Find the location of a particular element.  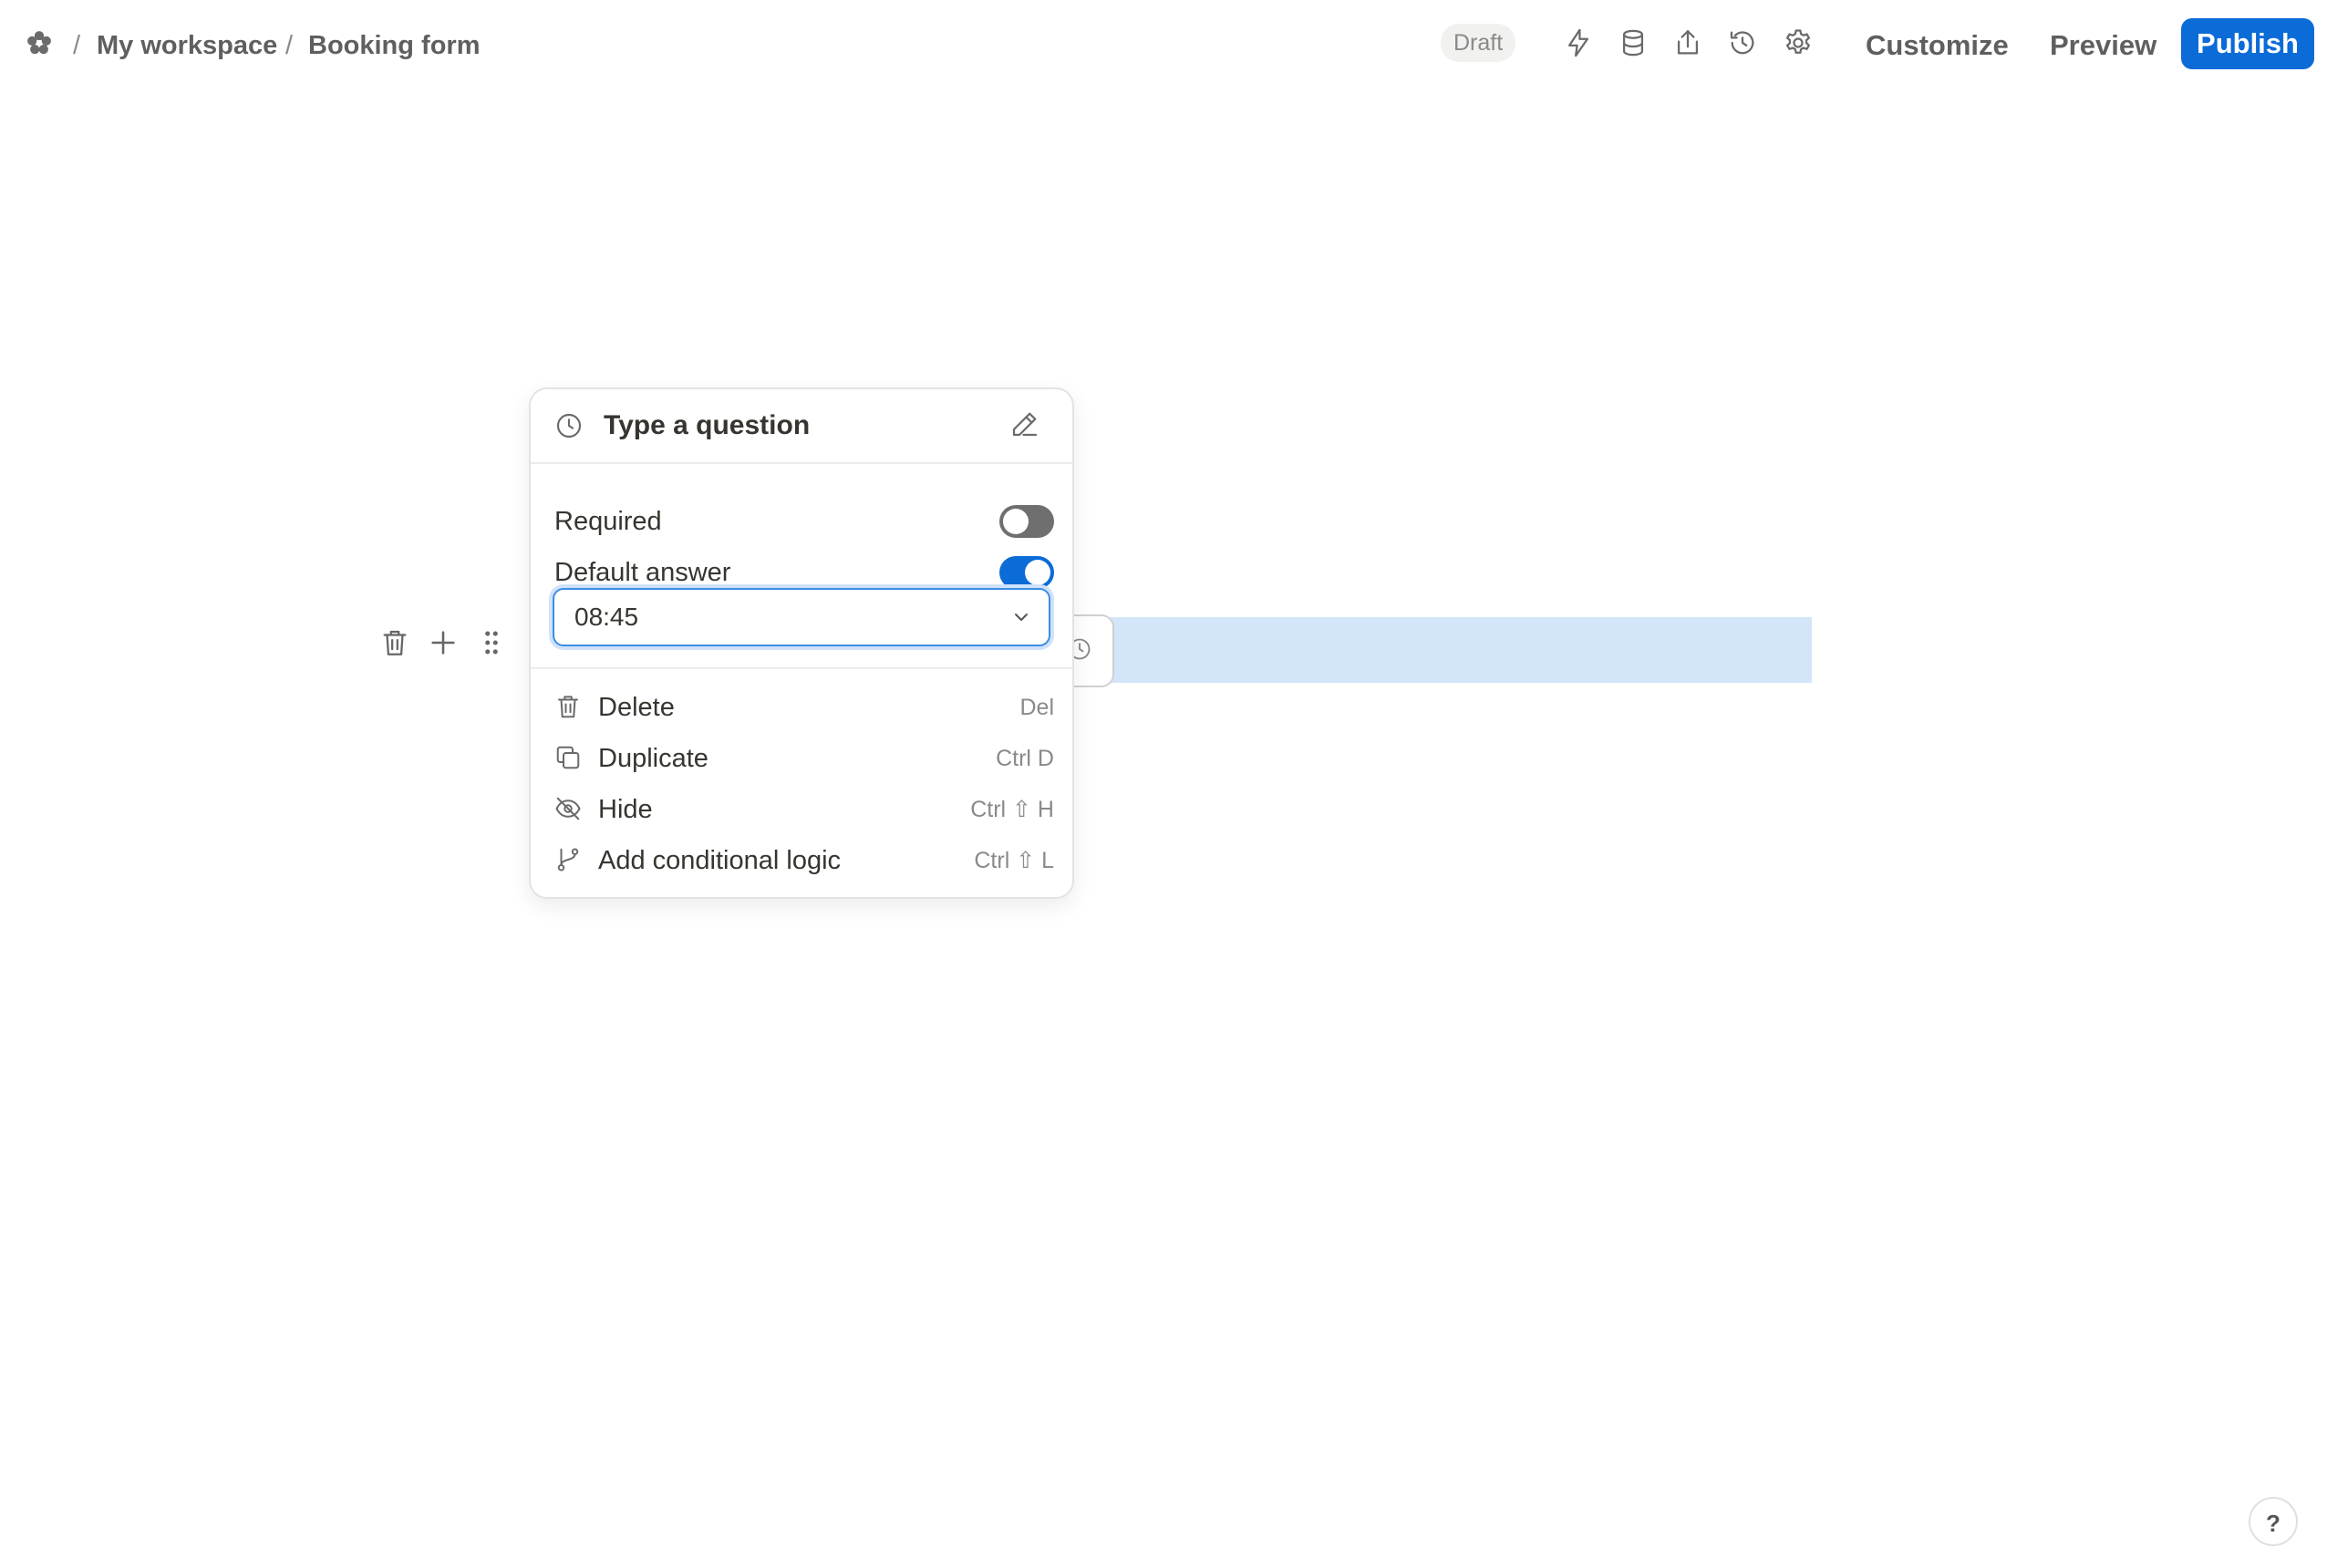

duplicate-icon is located at coordinates (569, 758).